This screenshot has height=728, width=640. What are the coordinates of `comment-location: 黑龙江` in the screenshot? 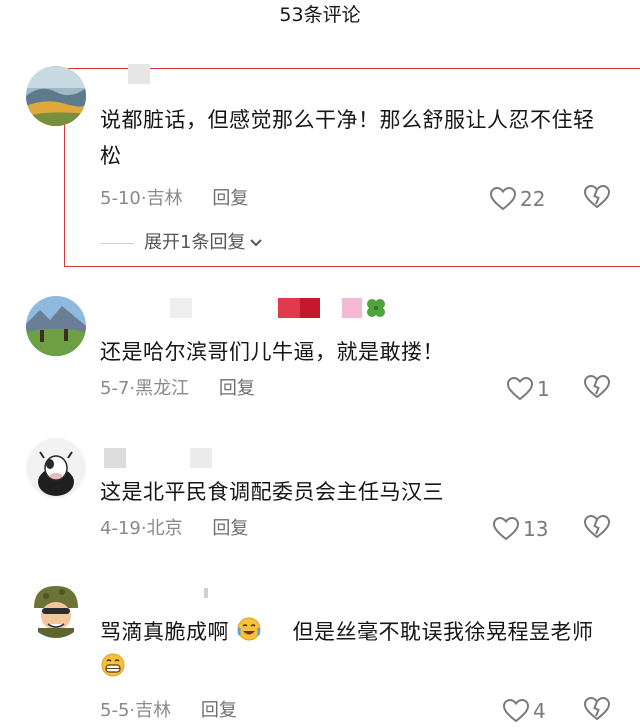 It's located at (162, 388).